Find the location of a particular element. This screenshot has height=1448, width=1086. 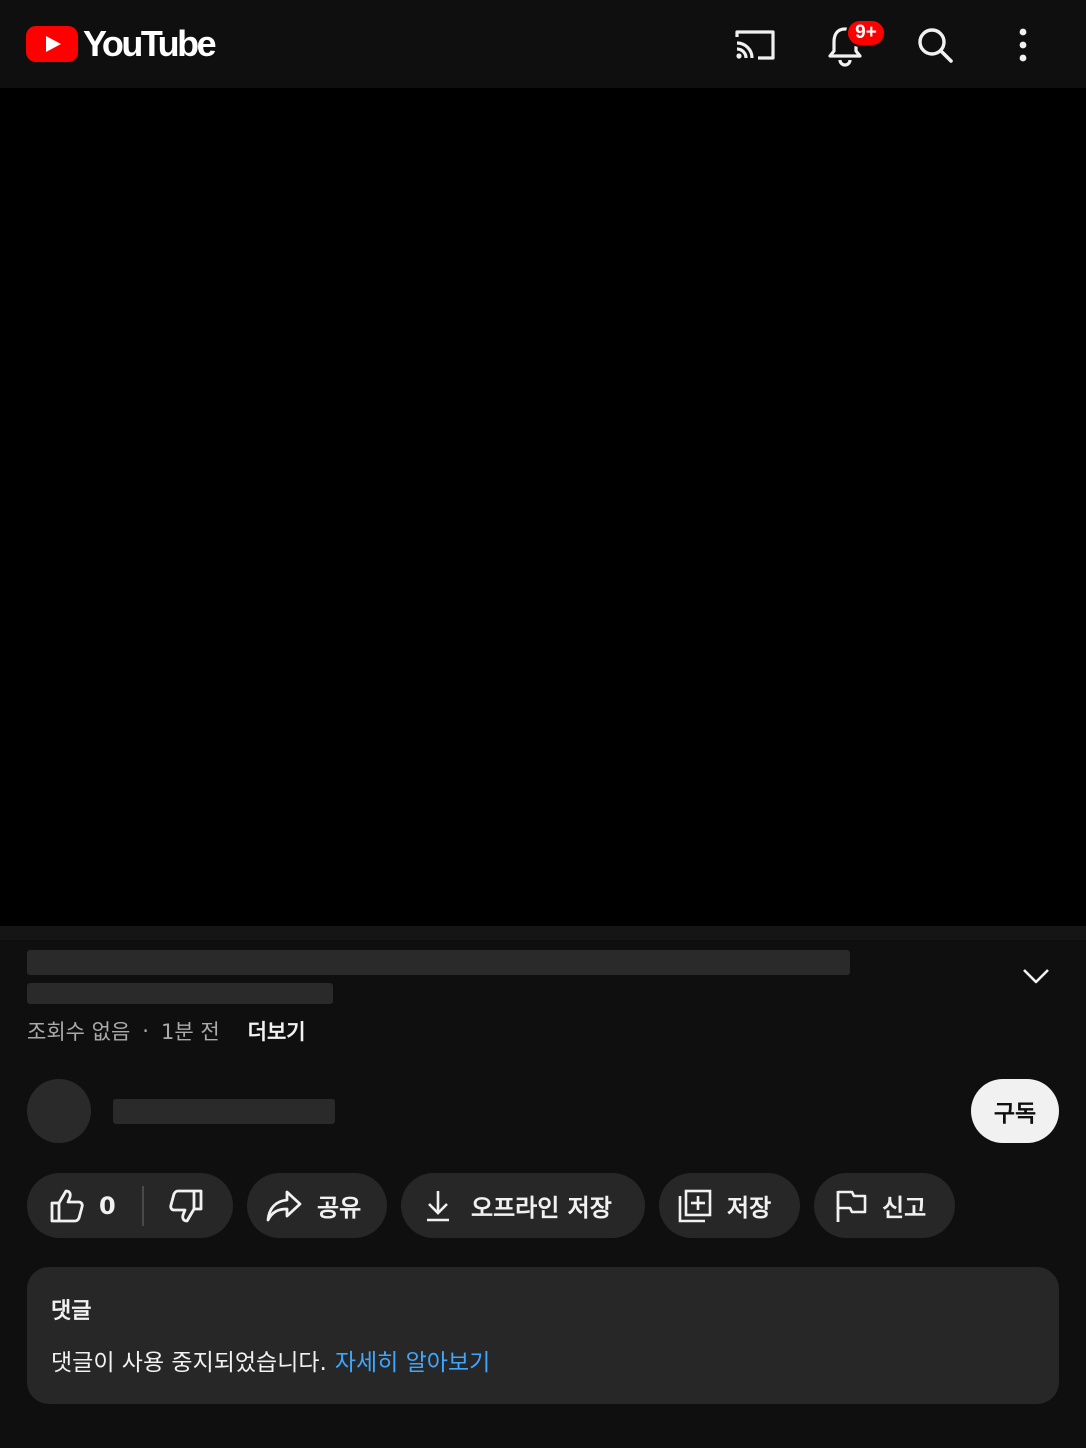

logo-text: YouTube is located at coordinates (150, 43).